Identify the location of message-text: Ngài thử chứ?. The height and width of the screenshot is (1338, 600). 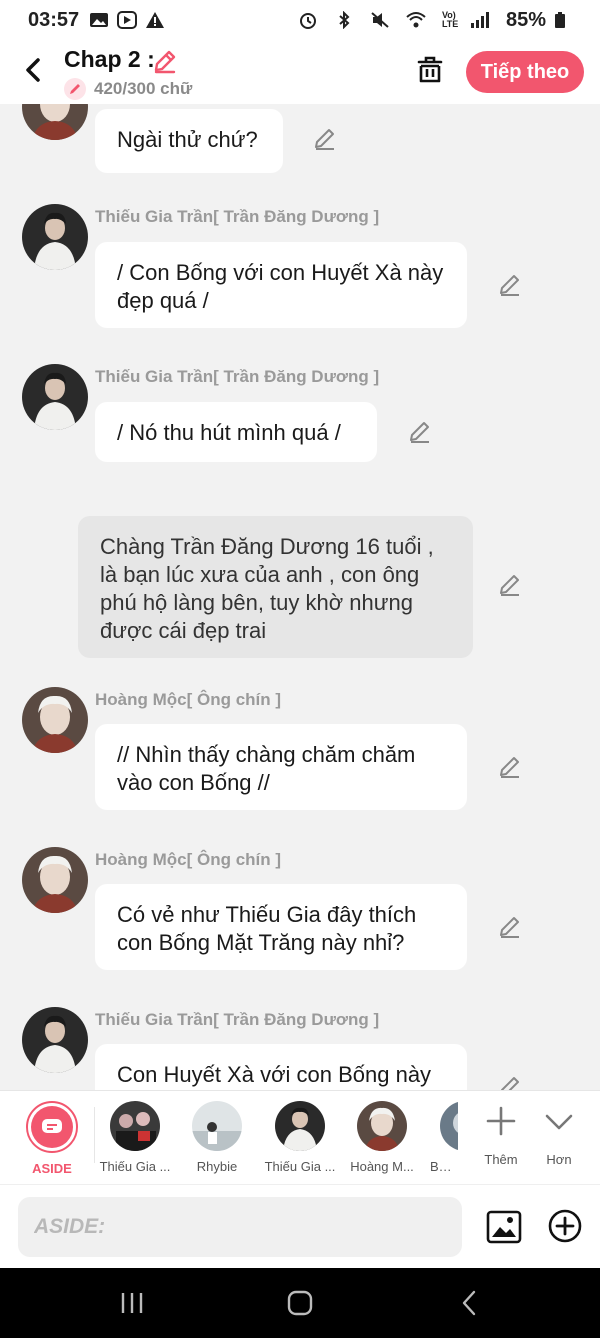
(187, 139).